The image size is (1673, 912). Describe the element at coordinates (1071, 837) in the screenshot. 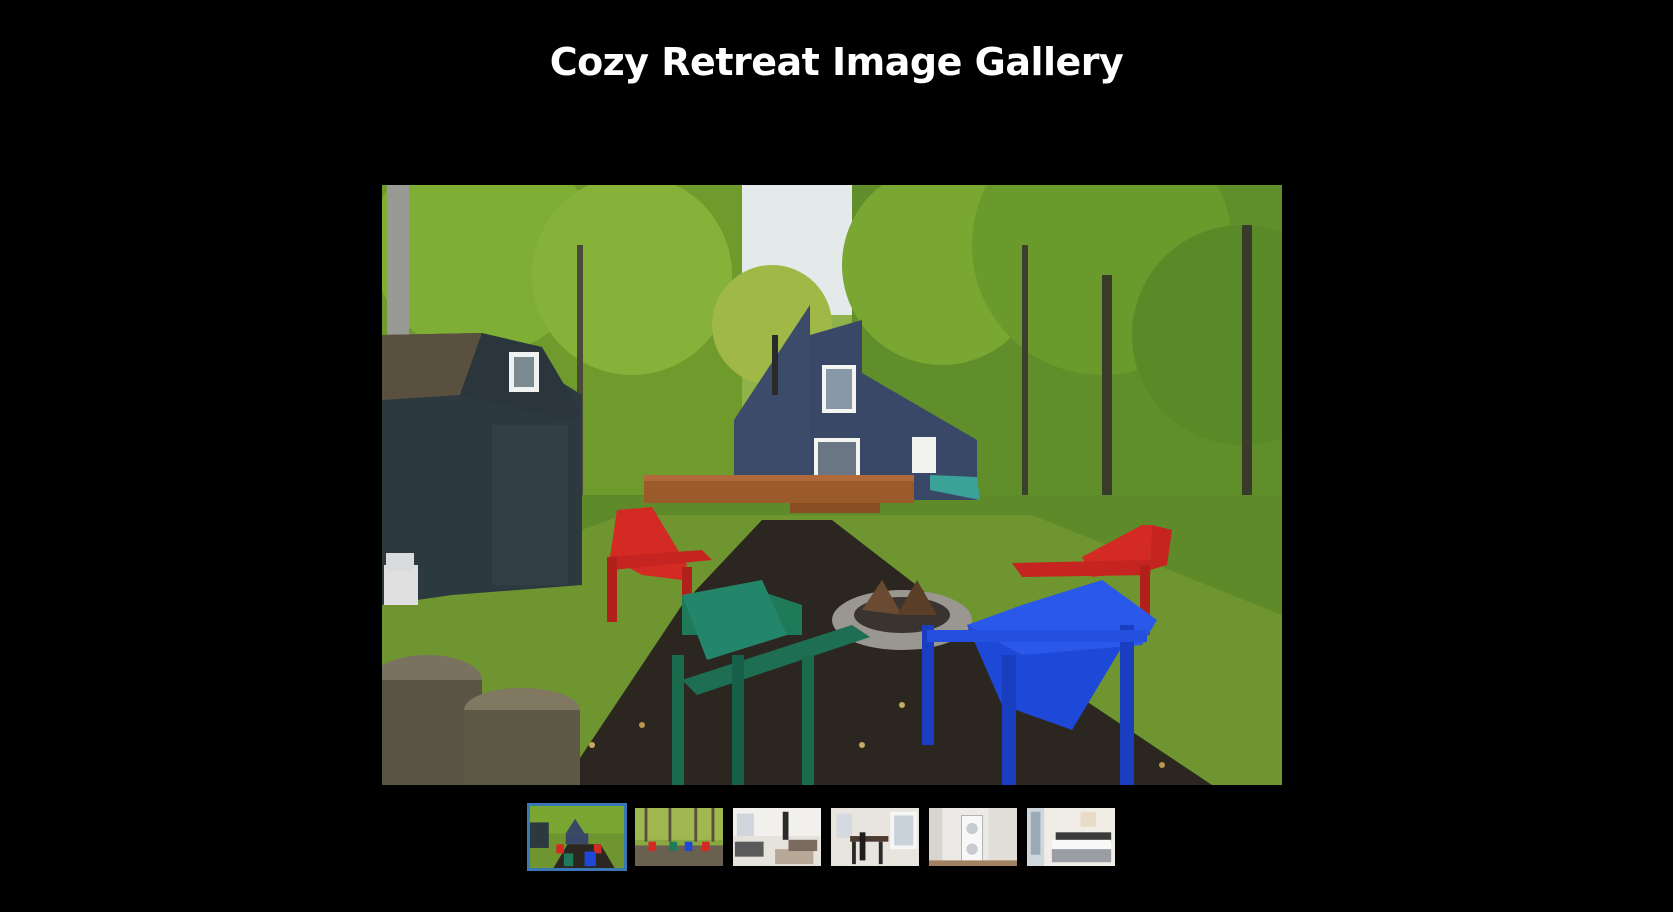

I see `thumbnail-bedroom` at that location.